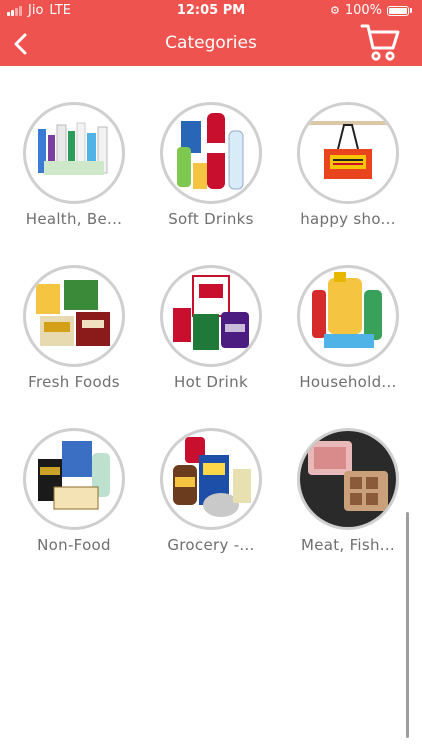 This screenshot has height=750, width=422. I want to click on page-title: Categories, so click(211, 43).